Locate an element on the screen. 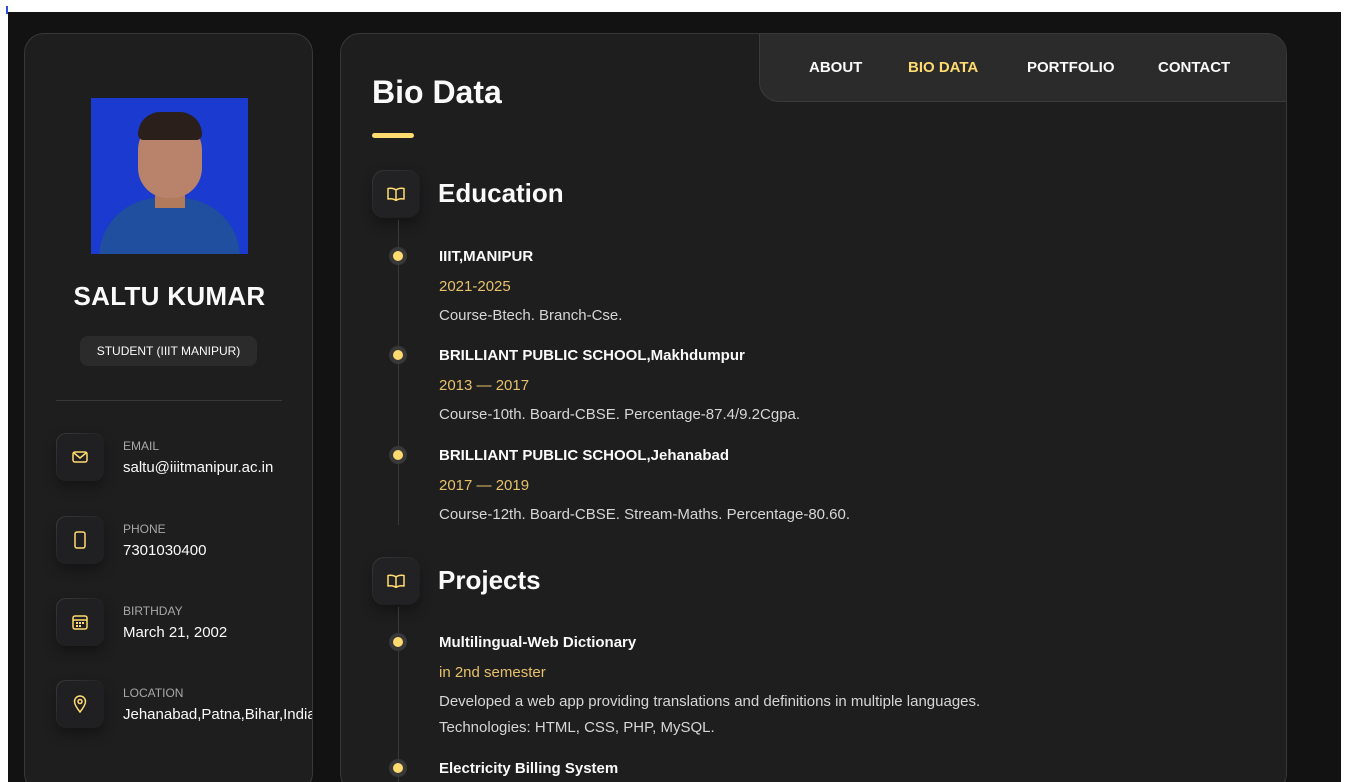 This screenshot has height=782, width=1346. timeline-item-text: Course-Btech. Branch-Cse. is located at coordinates (531, 315).